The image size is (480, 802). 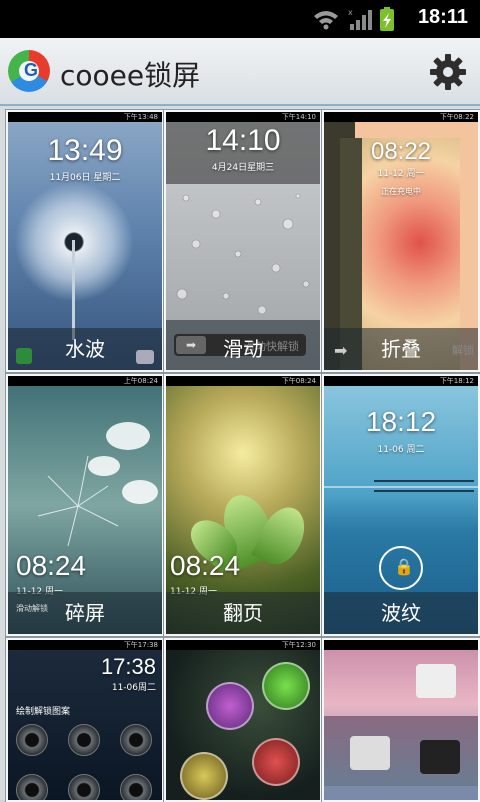 I want to click on tile-date: 11-12 周一, so click(x=401, y=174).